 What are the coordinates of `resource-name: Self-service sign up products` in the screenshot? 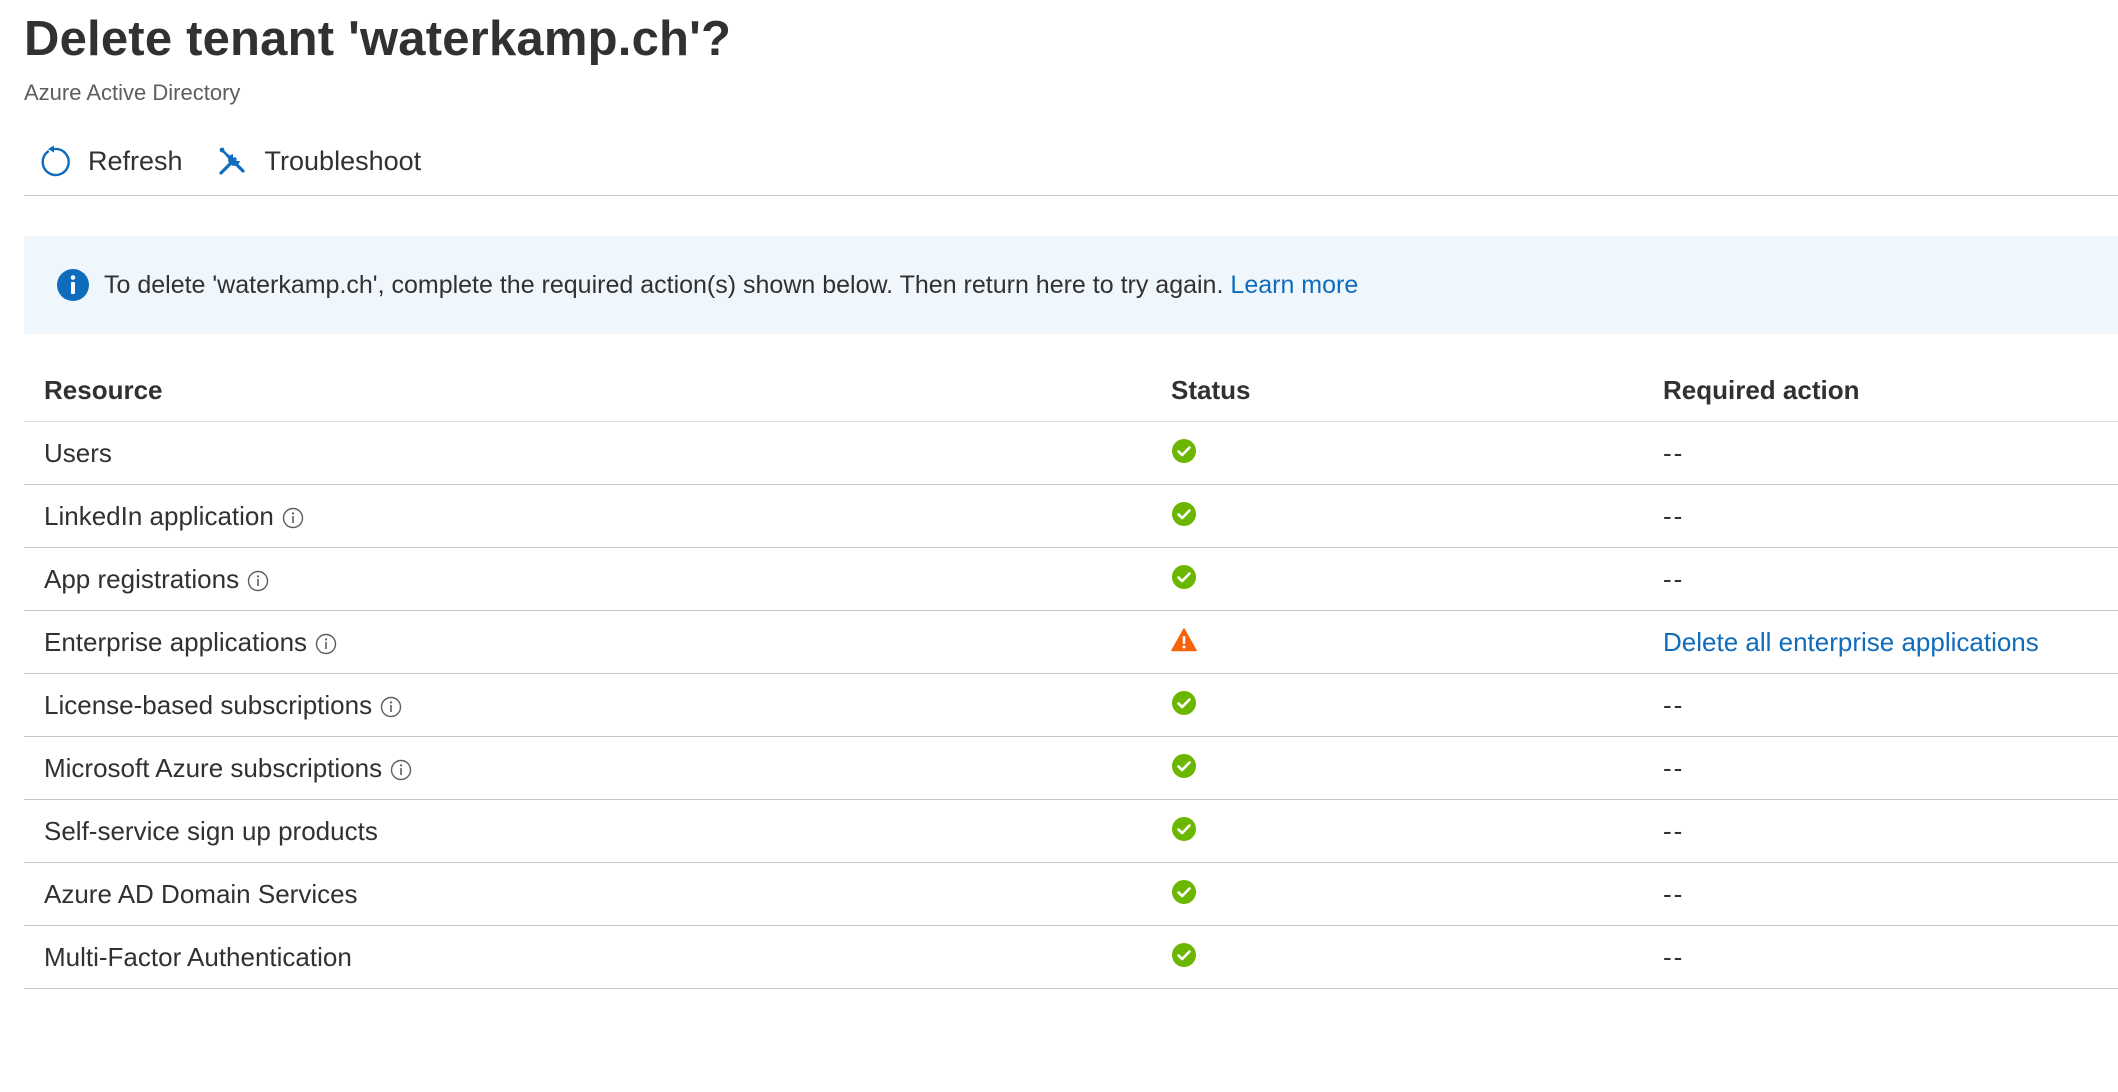 It's located at (211, 830).